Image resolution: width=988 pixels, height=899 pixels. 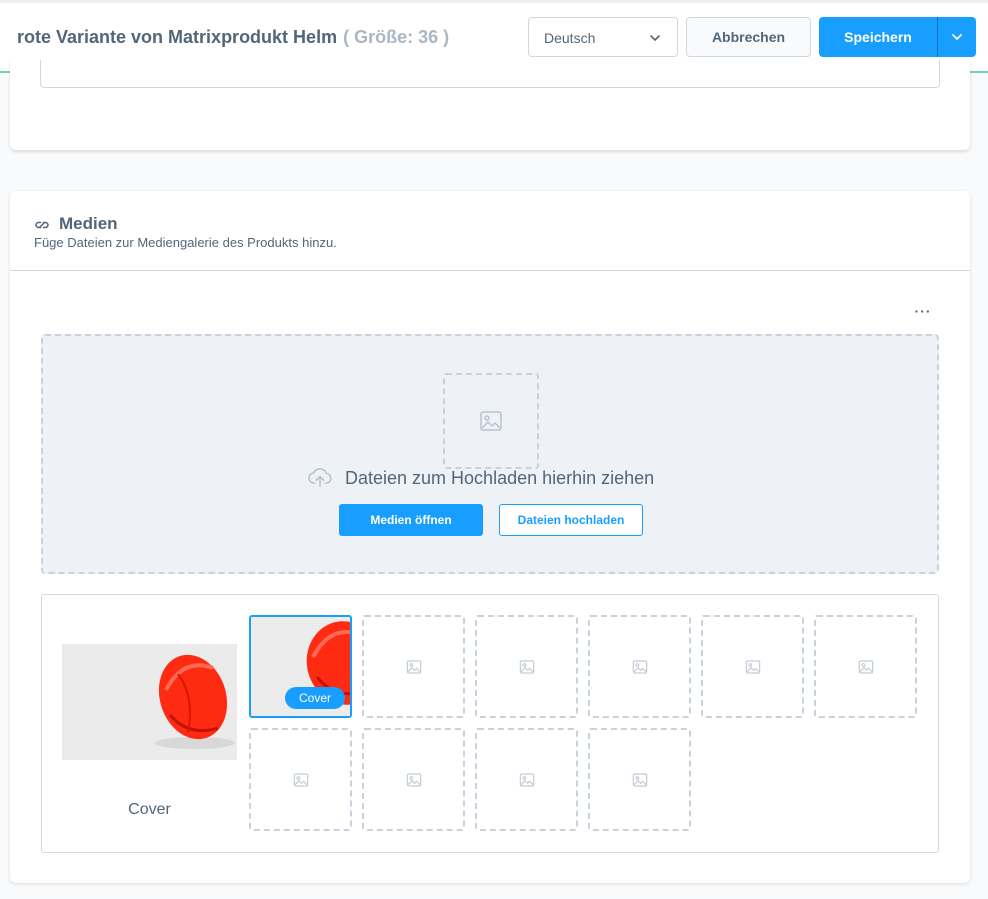 What do you see at coordinates (570, 38) in the screenshot?
I see `language-value: Deutsch` at bounding box center [570, 38].